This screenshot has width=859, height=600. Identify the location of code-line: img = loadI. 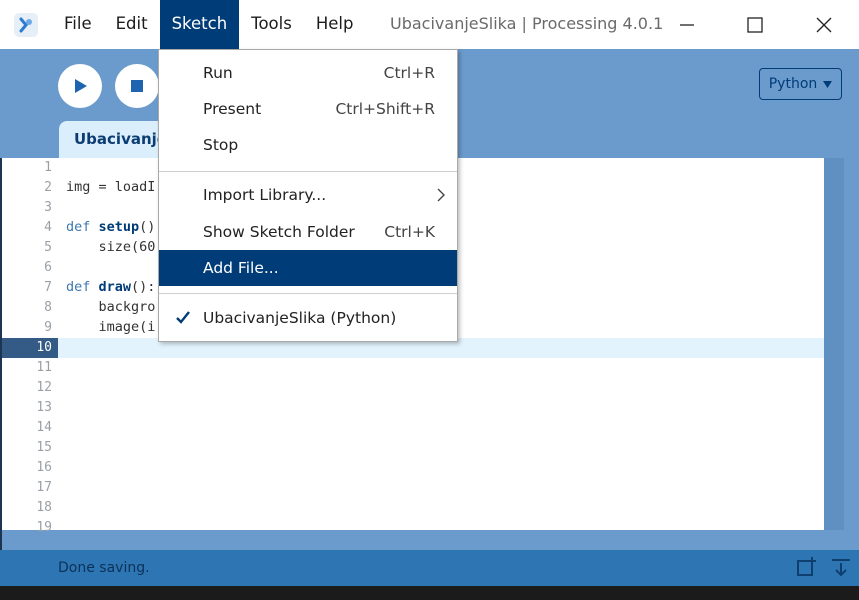
(111, 187).